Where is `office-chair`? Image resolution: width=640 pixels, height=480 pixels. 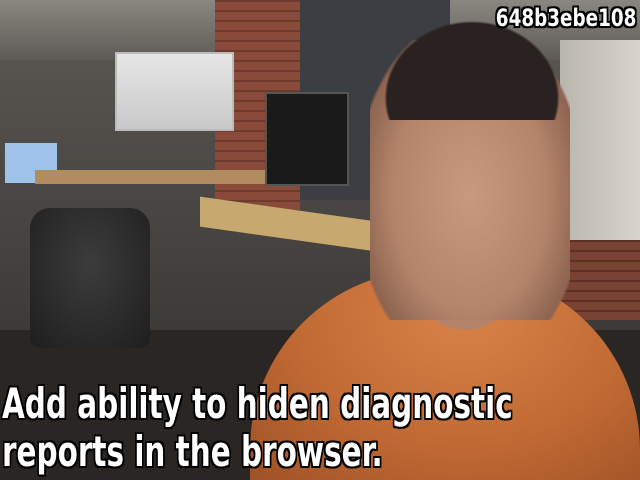 office-chair is located at coordinates (90, 278).